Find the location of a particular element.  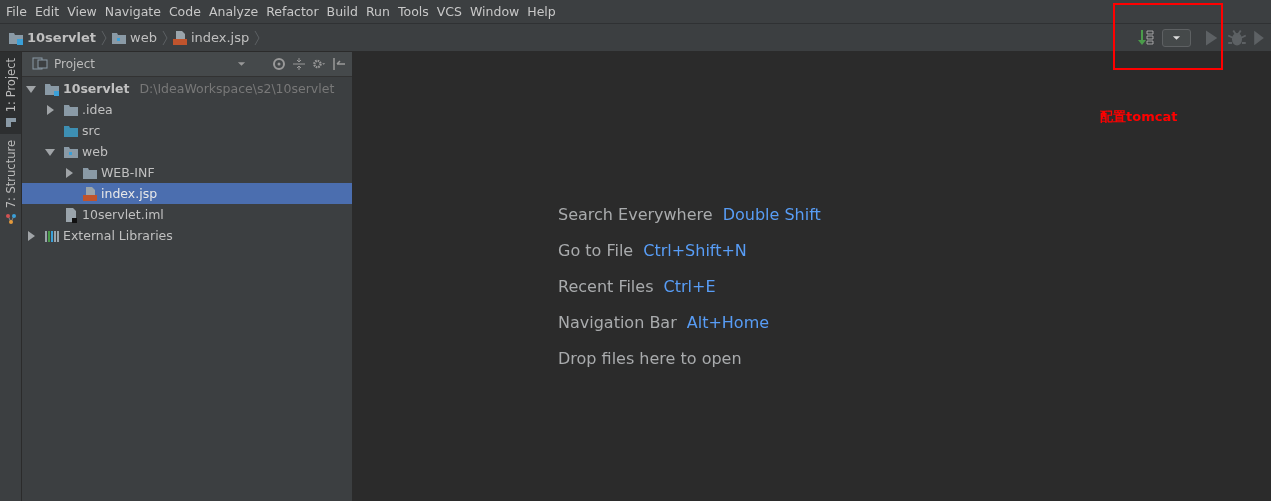

menu-item: VCS is located at coordinates (451, 11).